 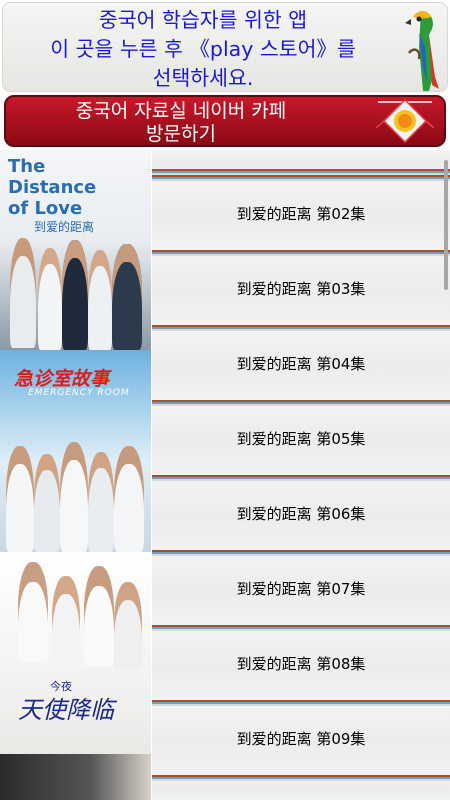 I want to click on poster-title: The Distance of Love, so click(x=52, y=187).